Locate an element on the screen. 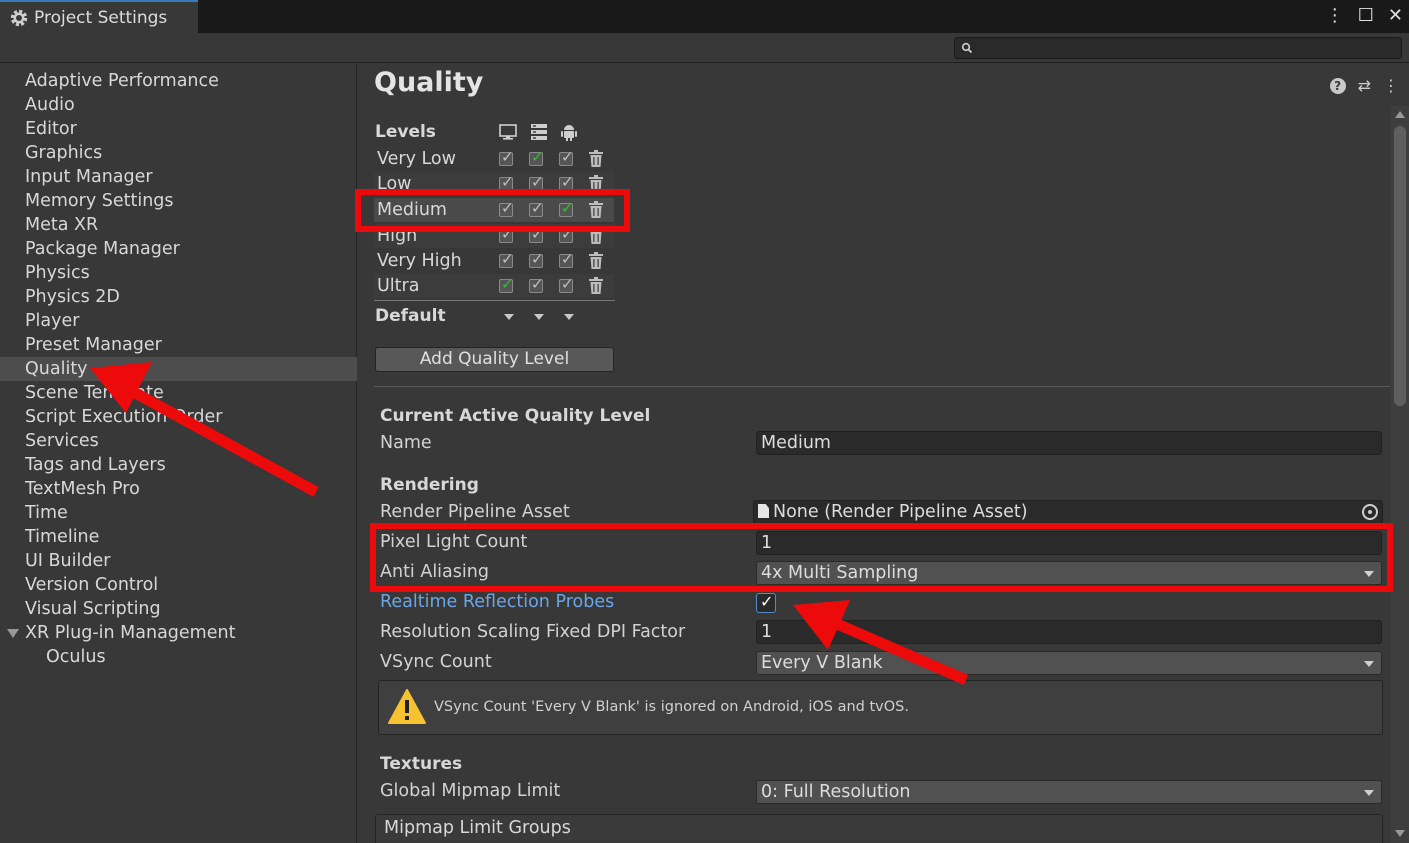 This screenshot has width=1409, height=843. annotation-box-lighting is located at coordinates (881, 557).